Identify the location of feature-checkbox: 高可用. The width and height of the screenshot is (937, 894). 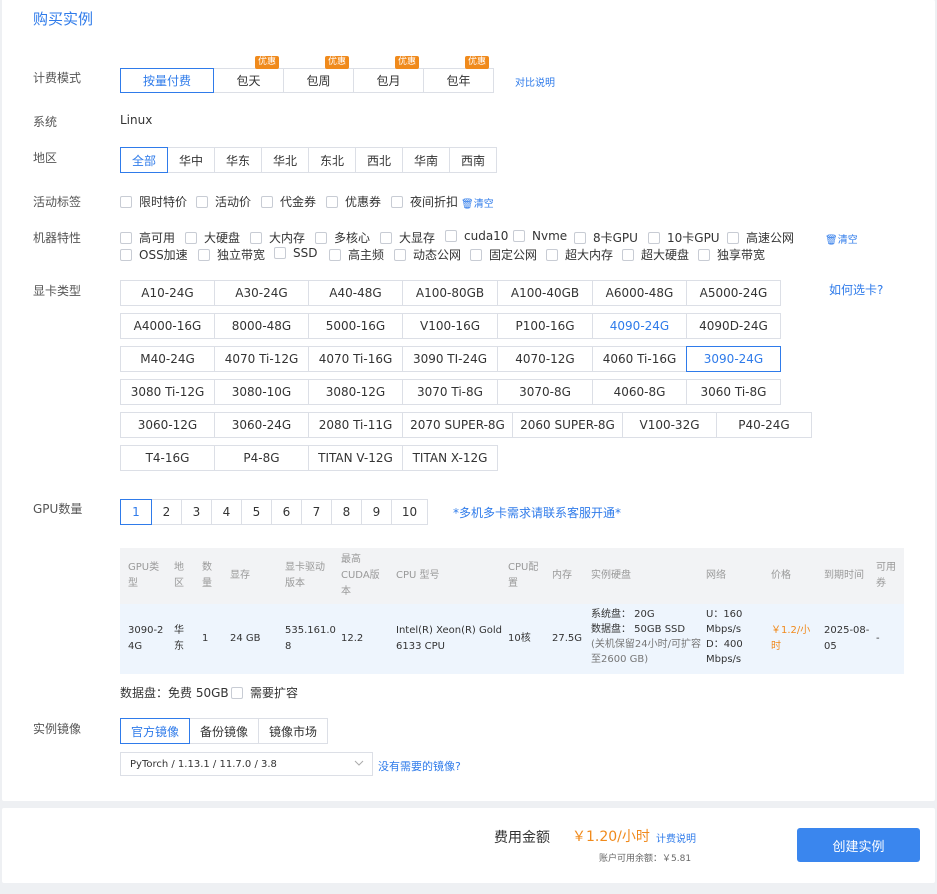
(147, 237).